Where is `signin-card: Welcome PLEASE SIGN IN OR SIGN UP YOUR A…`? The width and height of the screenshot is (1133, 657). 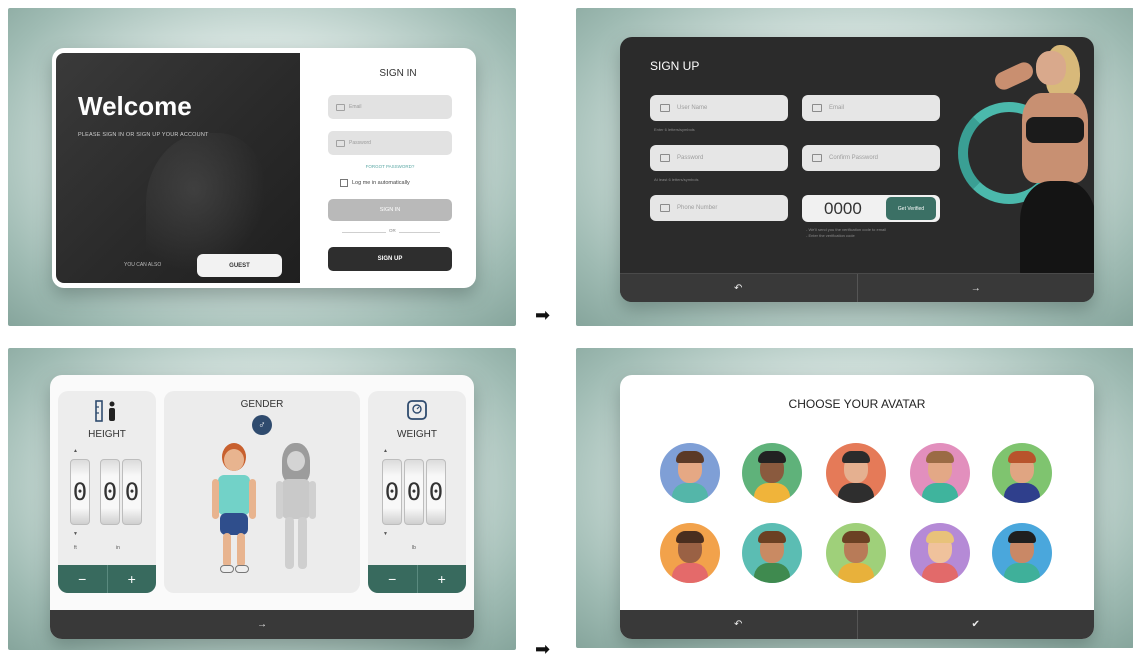 signin-card: Welcome PLEASE SIGN IN OR SIGN UP YOUR A… is located at coordinates (264, 168).